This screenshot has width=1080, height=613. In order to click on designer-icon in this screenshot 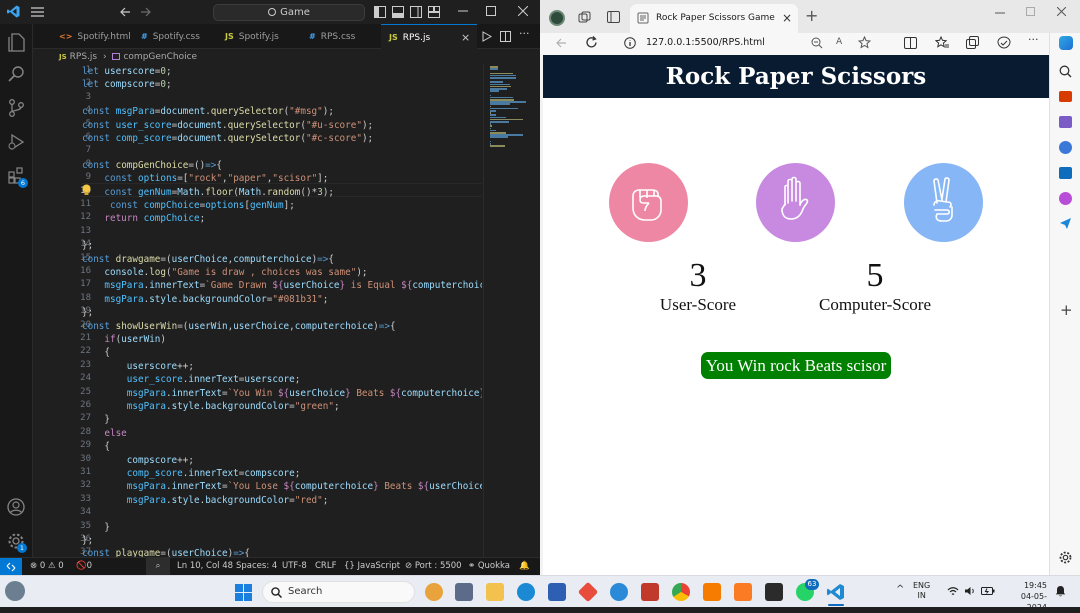, I will do `click(1065, 198)`.